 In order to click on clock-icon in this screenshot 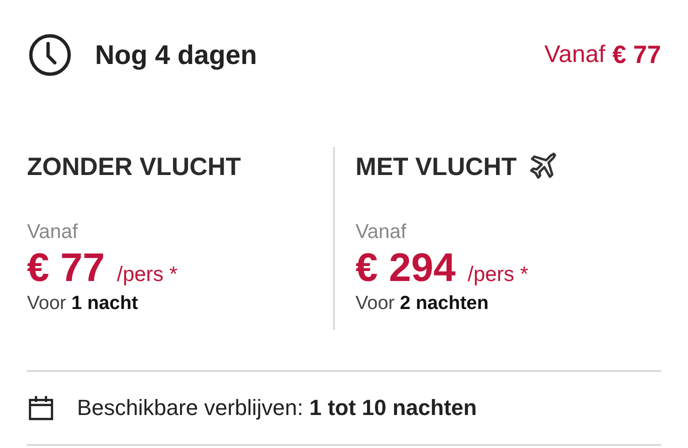, I will do `click(50, 55)`.